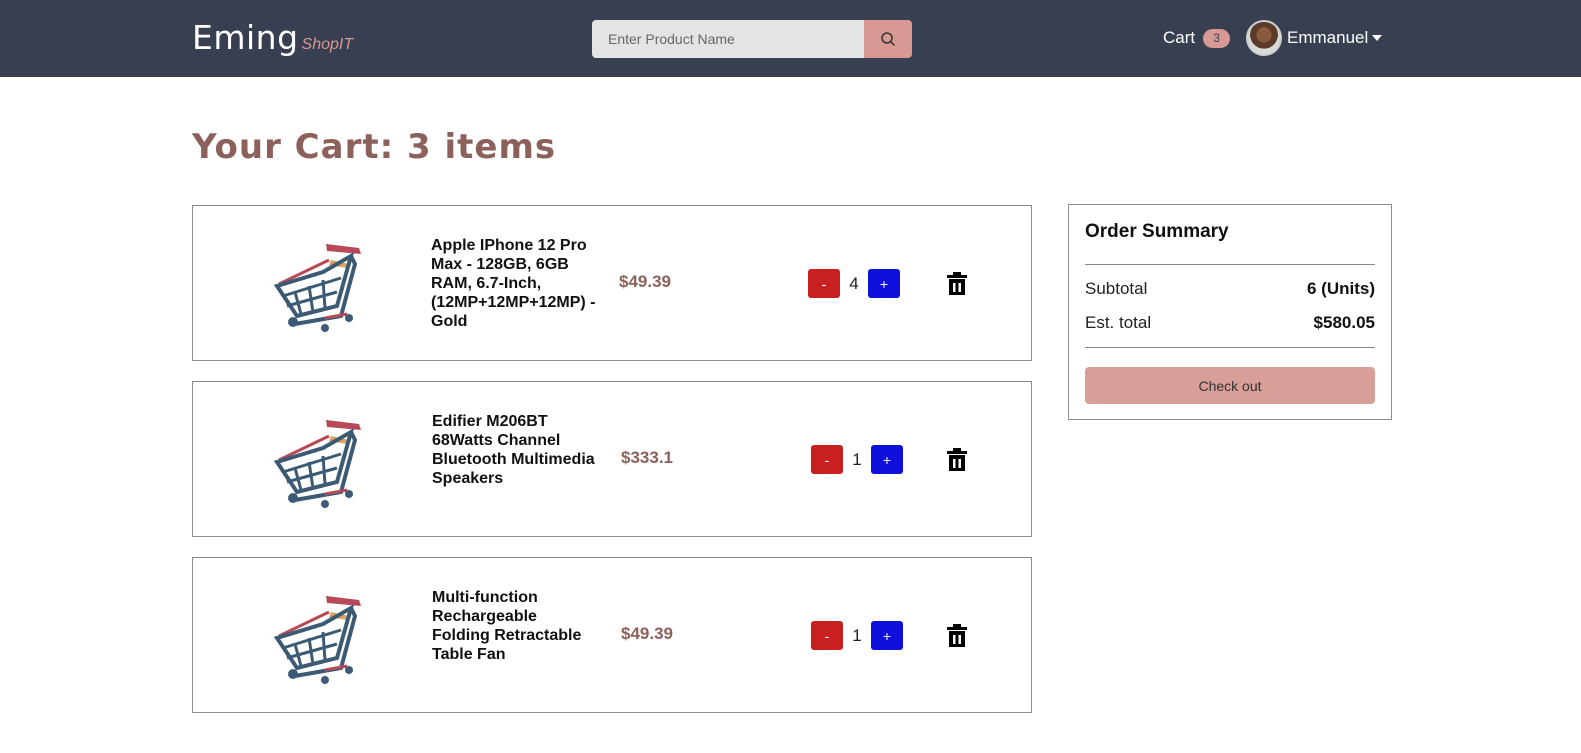  I want to click on brand-name: Eming, so click(245, 37).